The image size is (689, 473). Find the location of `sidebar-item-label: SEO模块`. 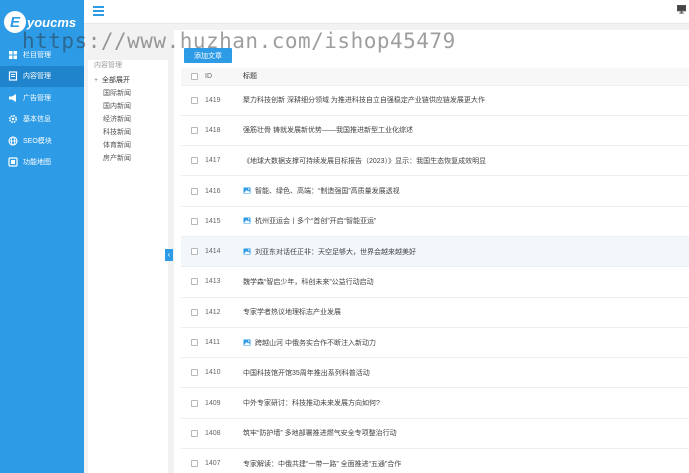

sidebar-item-label: SEO模块 is located at coordinates (37, 141).